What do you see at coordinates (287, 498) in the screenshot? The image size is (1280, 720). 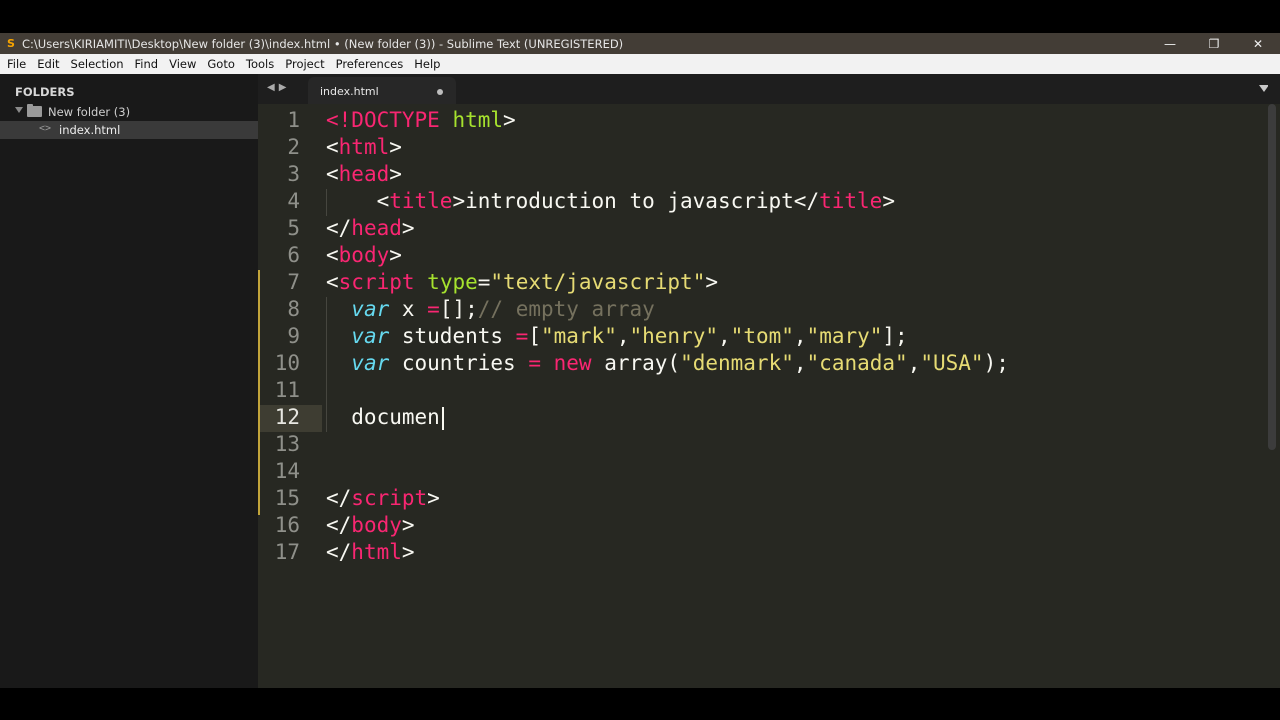 I see `line-number: 15` at bounding box center [287, 498].